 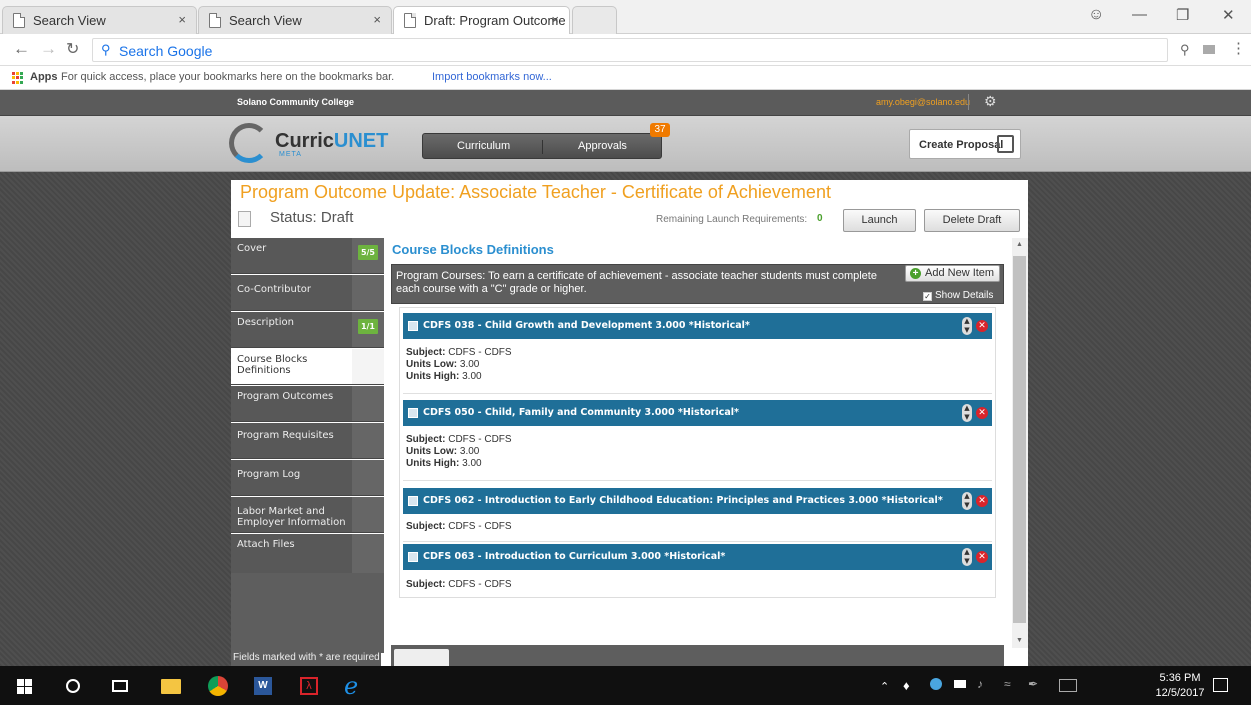 What do you see at coordinates (72, 49) in the screenshot?
I see `reload-icon: ↻` at bounding box center [72, 49].